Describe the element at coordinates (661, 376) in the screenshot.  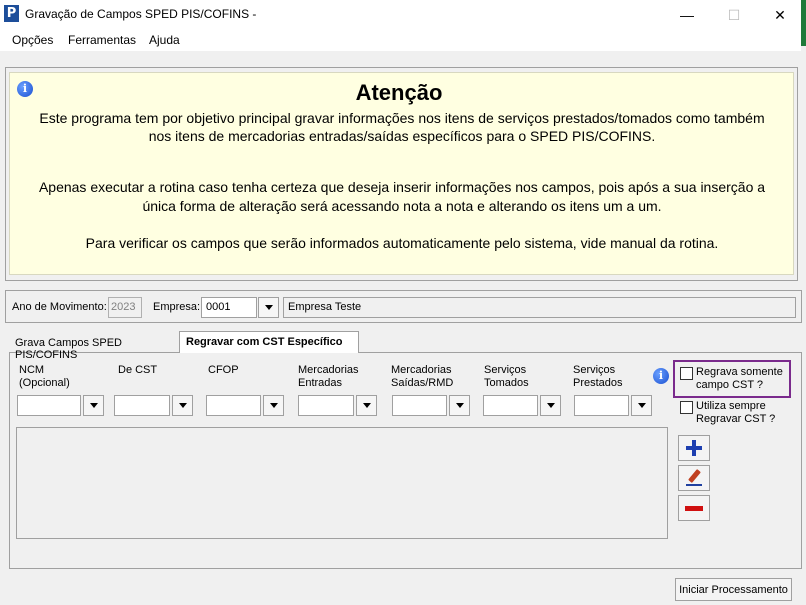
I see `info-icon: i` at that location.